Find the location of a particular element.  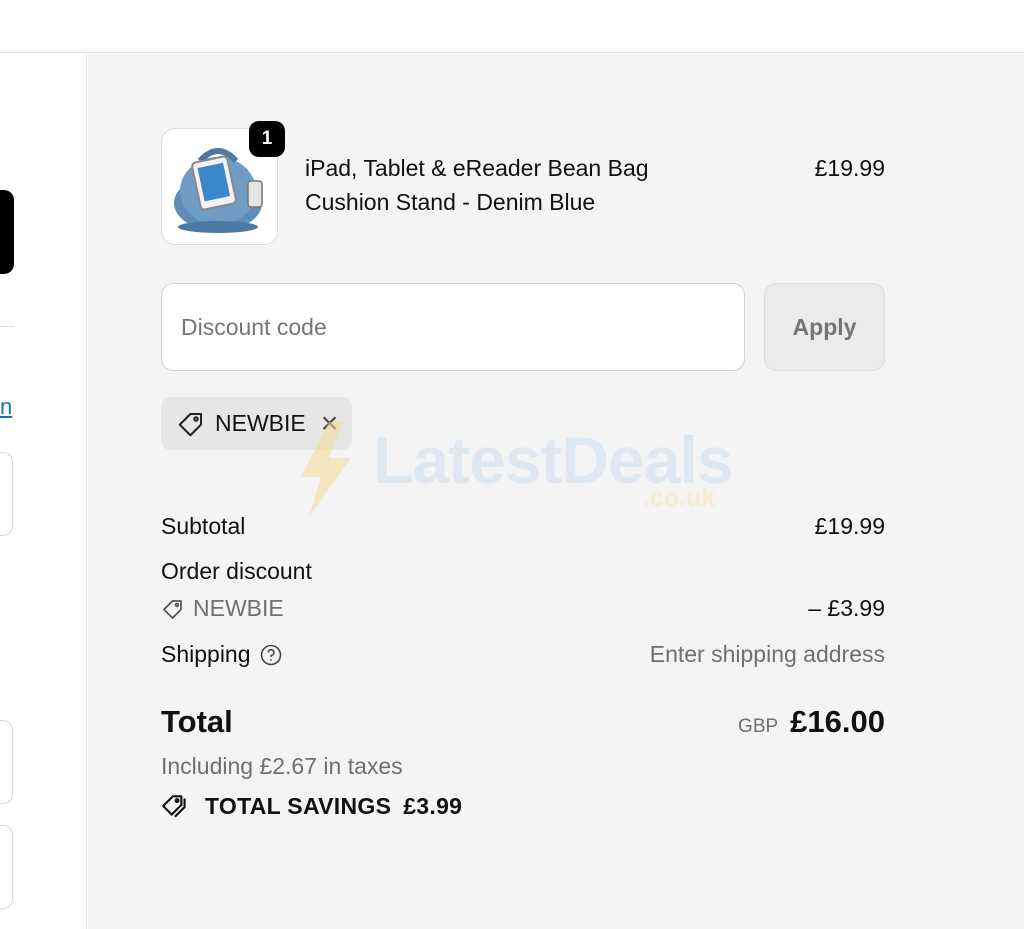

top-header is located at coordinates (512, 26).